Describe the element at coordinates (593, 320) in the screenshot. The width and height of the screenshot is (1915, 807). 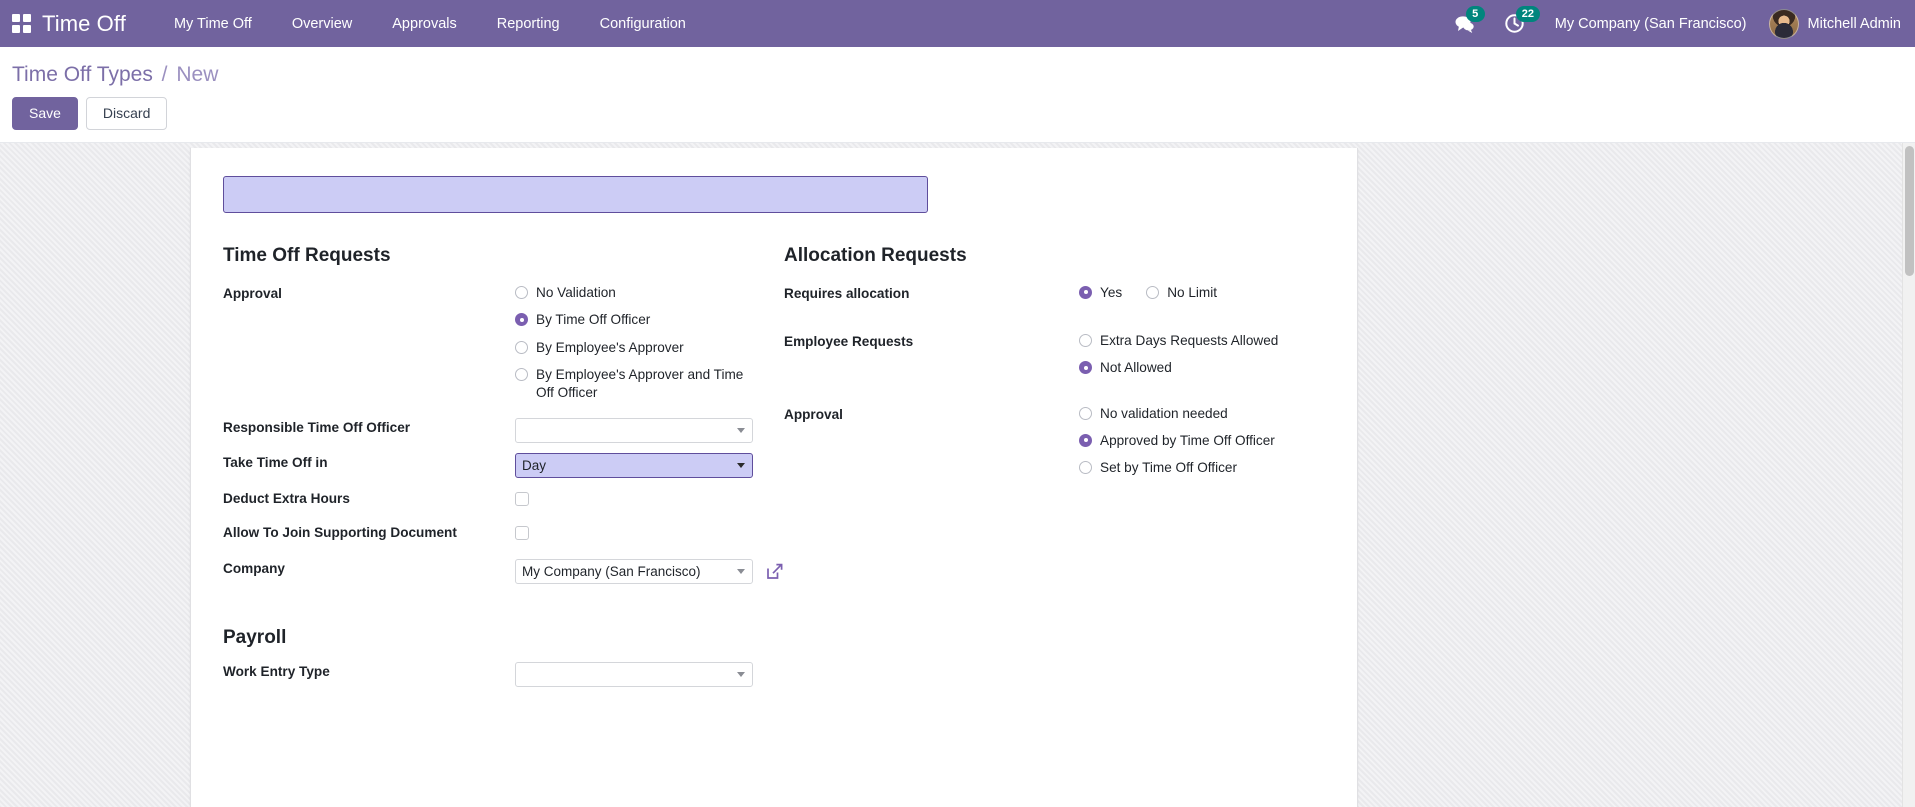
I see `approval-option-label: By Time Off Officer` at that location.